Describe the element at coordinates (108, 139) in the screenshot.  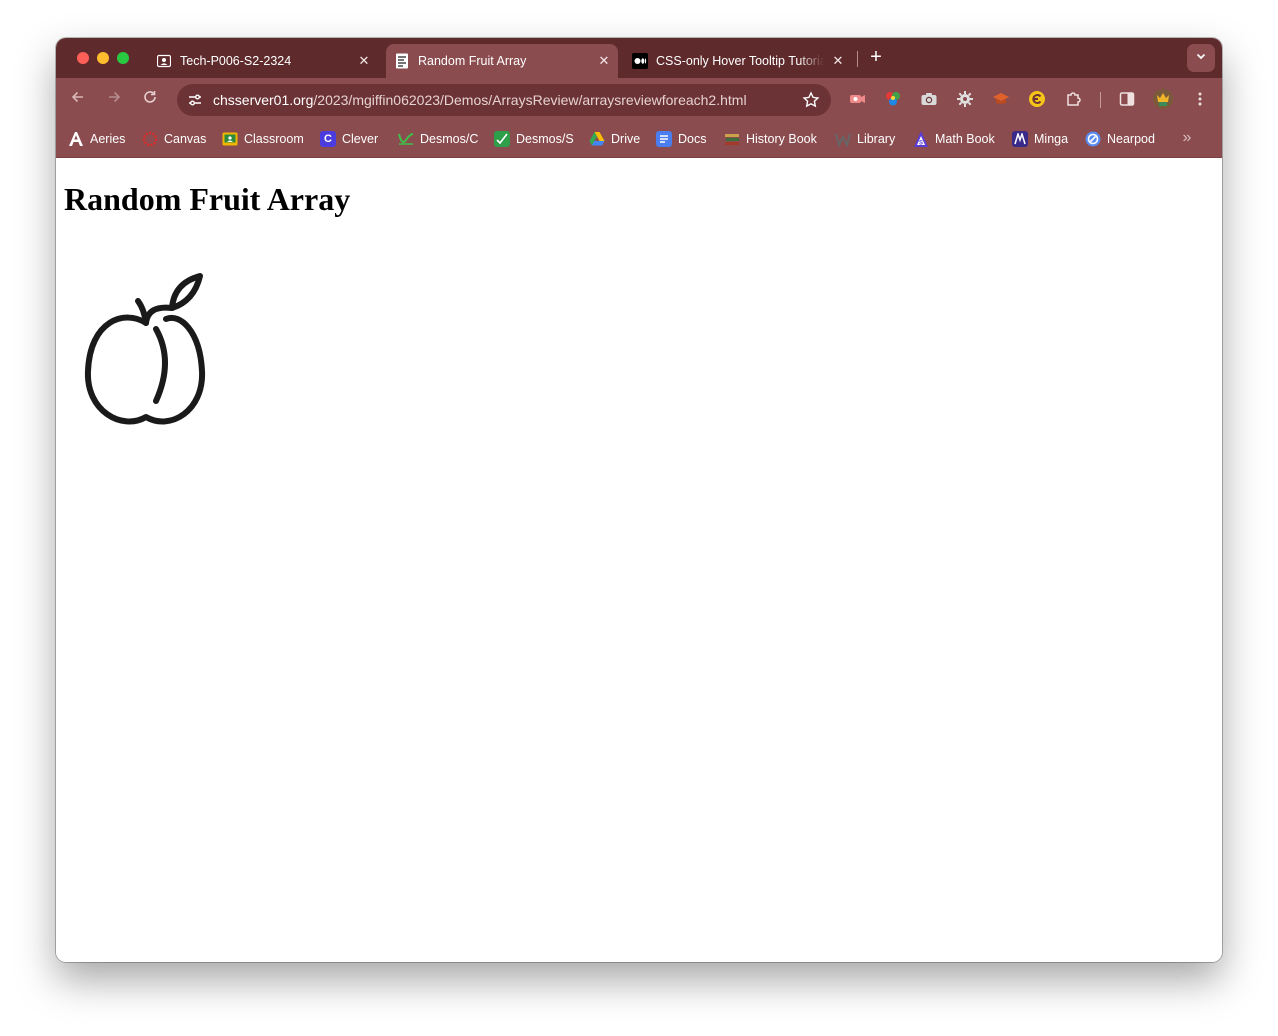
I see `bookmark-label: Aeries` at that location.